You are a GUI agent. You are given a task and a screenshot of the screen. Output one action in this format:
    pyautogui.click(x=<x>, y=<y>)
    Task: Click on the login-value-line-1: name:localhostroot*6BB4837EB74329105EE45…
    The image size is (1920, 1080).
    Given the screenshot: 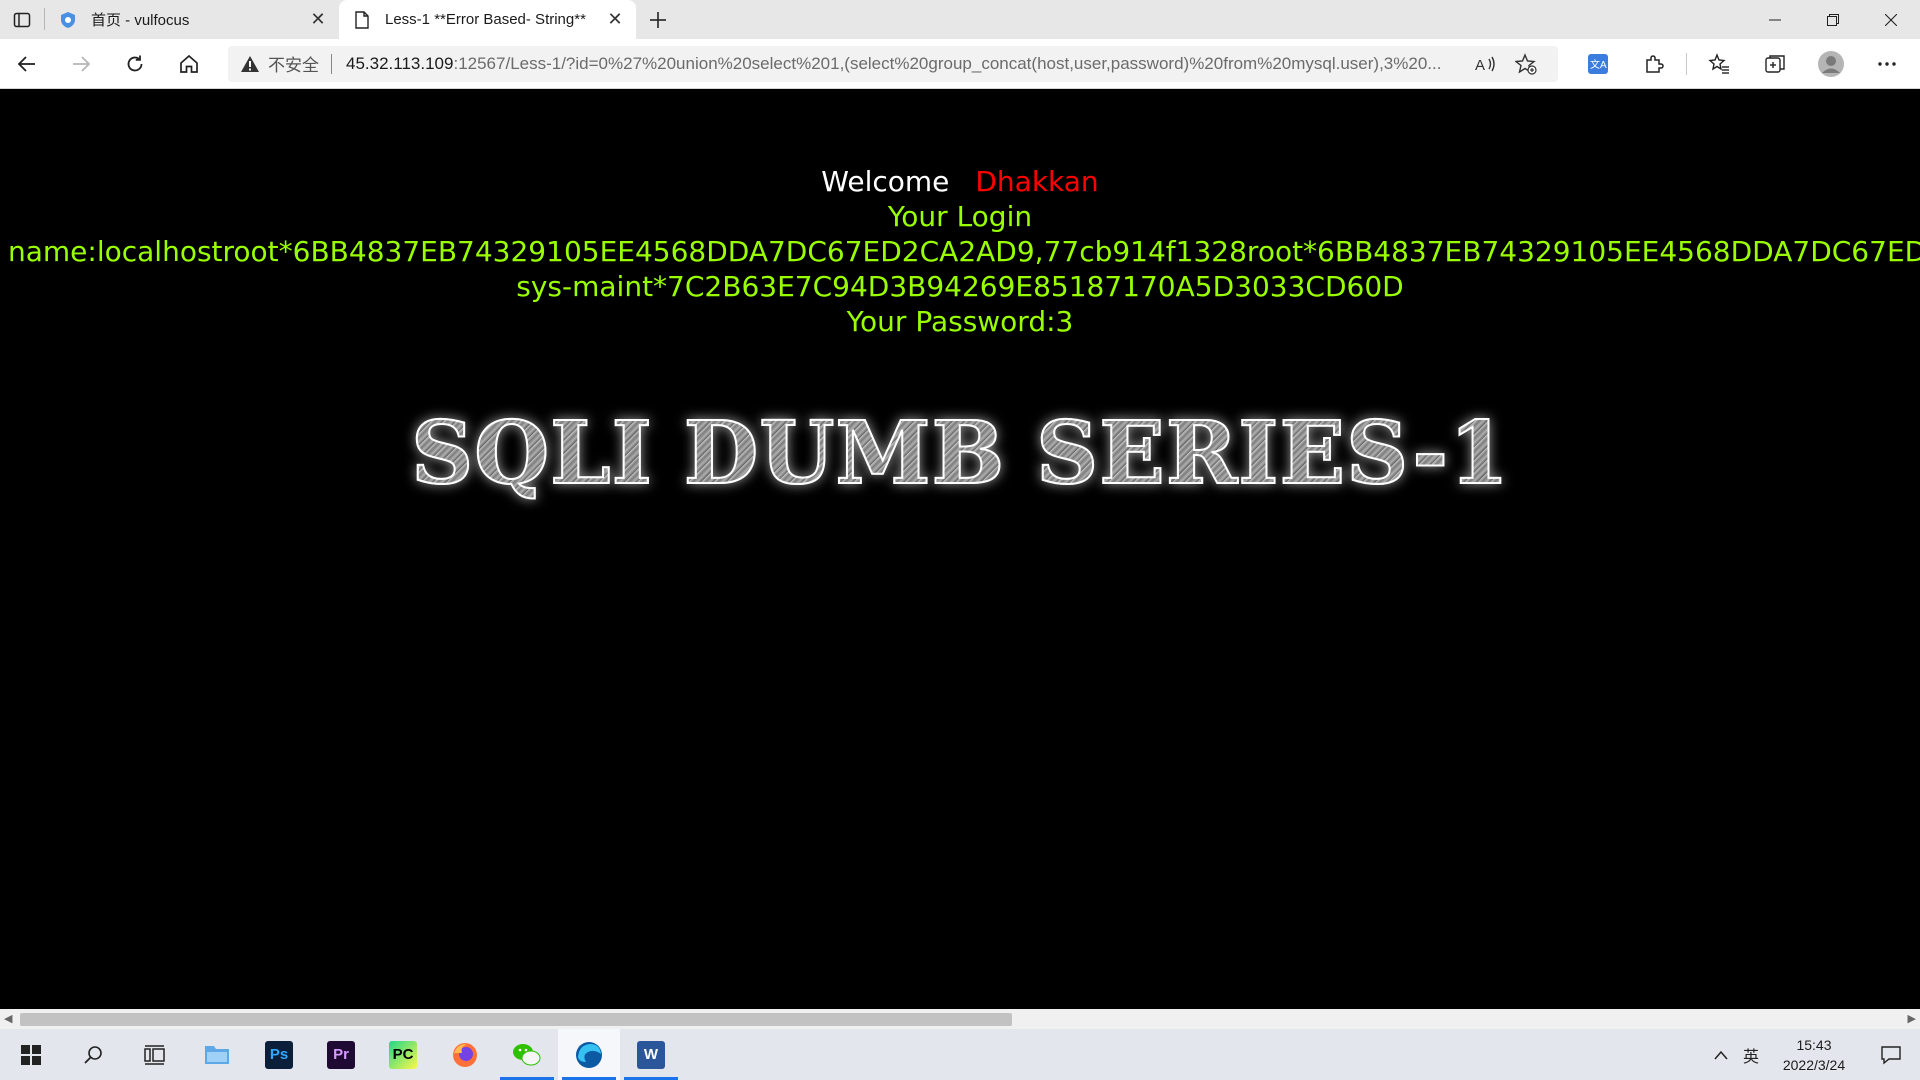 What is the action you would take?
    pyautogui.click(x=964, y=251)
    